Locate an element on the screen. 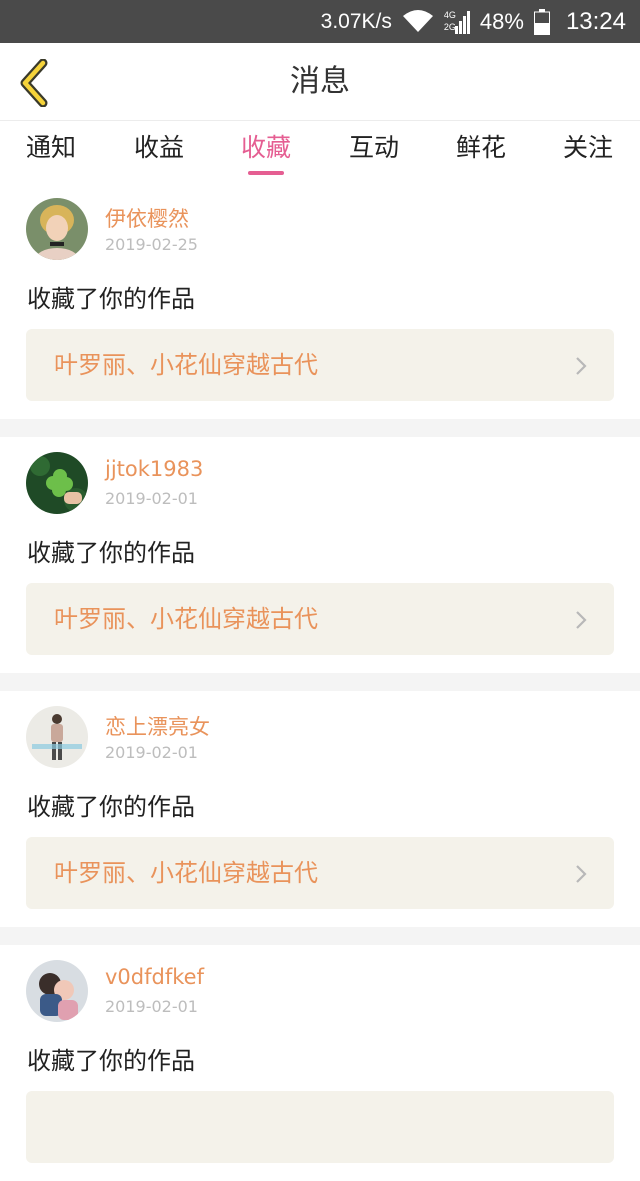 The width and height of the screenshot is (640, 1181). page-title: 消息 is located at coordinates (320, 81).